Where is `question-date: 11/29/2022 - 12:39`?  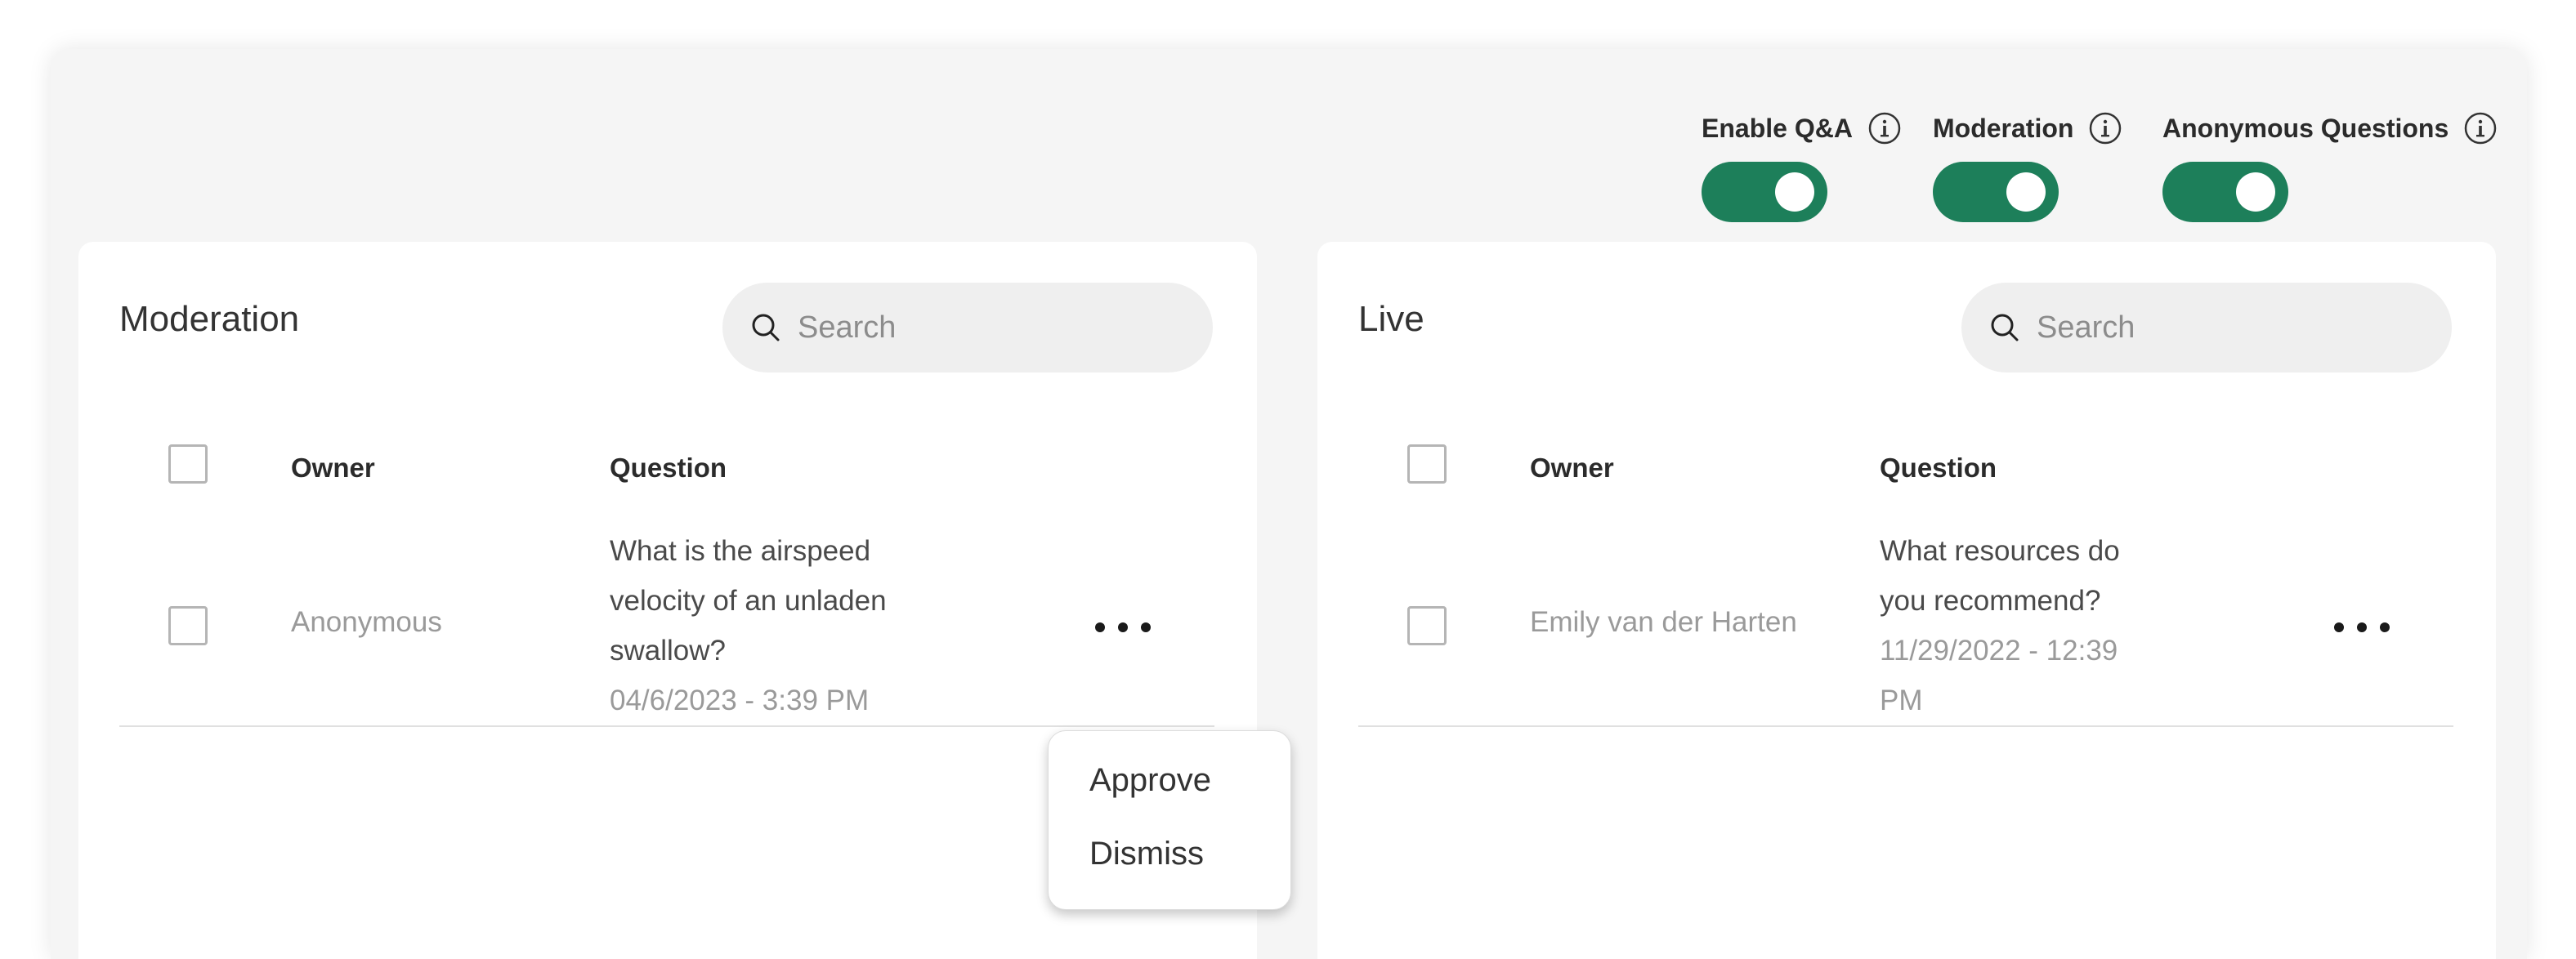
question-date: 11/29/2022 - 12:39 is located at coordinates (1999, 651).